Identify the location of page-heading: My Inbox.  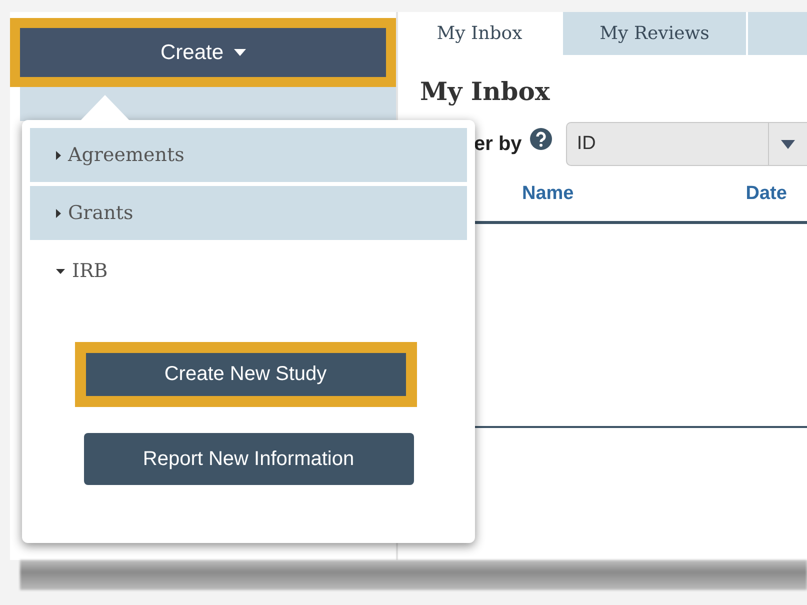
(485, 91).